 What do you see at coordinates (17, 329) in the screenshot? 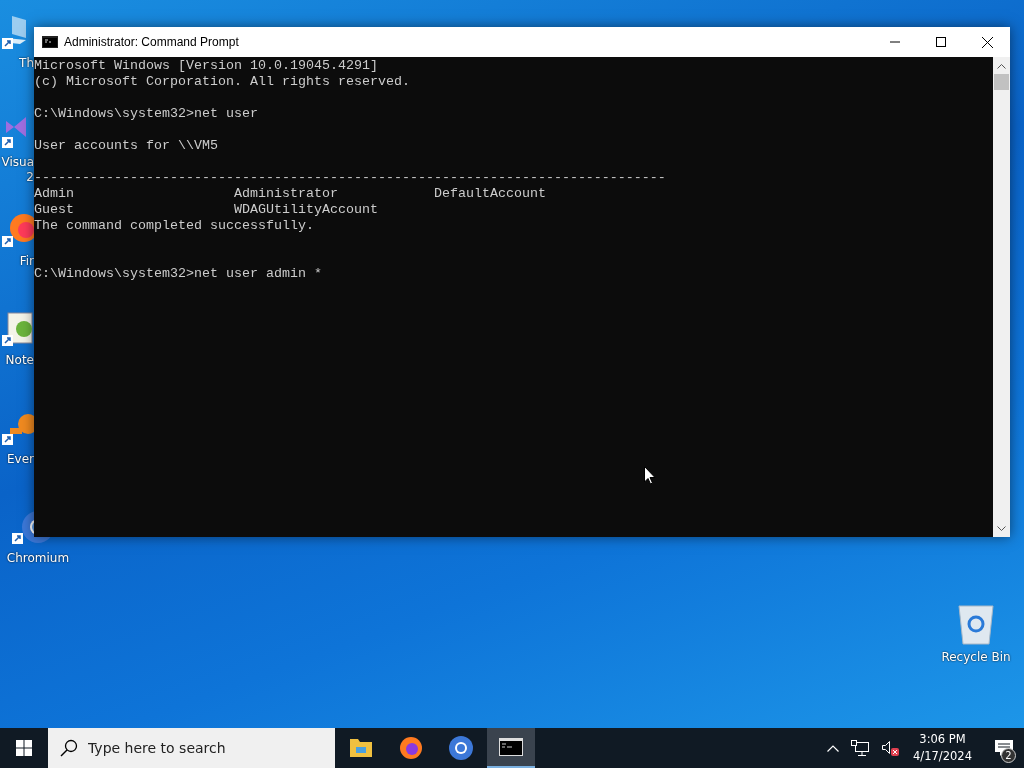
I see `notepad-icon` at bounding box center [17, 329].